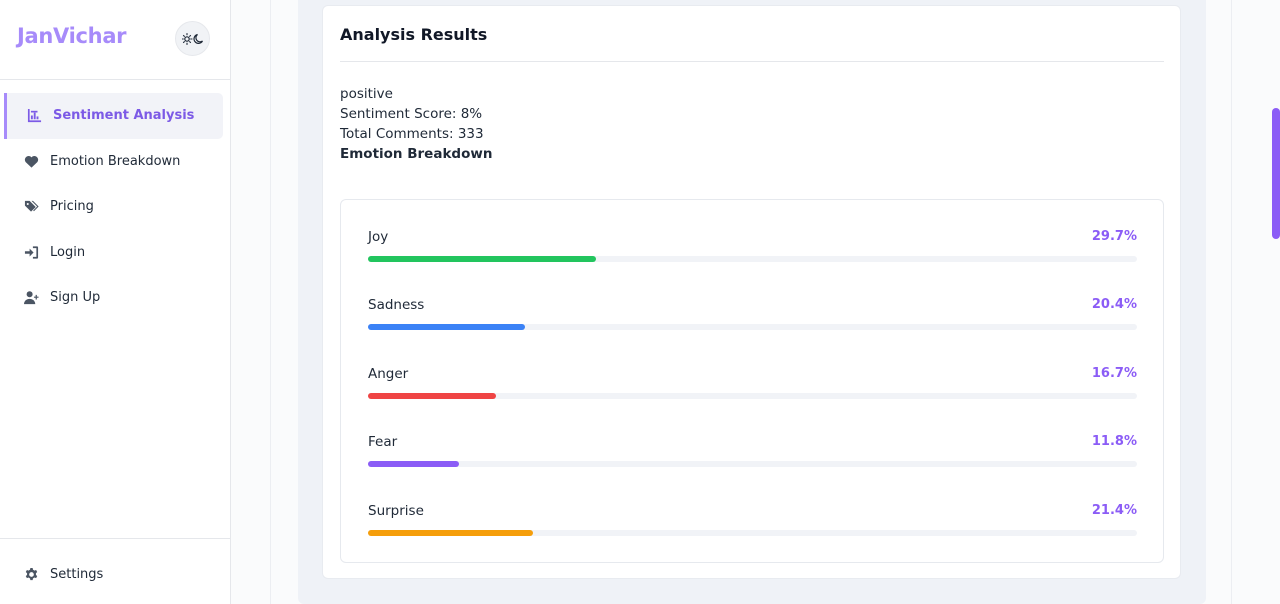 Image resolution: width=1280 pixels, height=604 pixels. I want to click on heart-icon, so click(31, 161).